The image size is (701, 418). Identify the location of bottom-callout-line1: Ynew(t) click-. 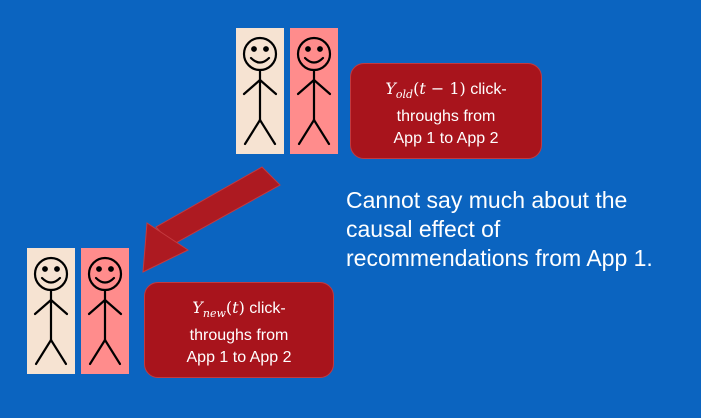
(239, 309).